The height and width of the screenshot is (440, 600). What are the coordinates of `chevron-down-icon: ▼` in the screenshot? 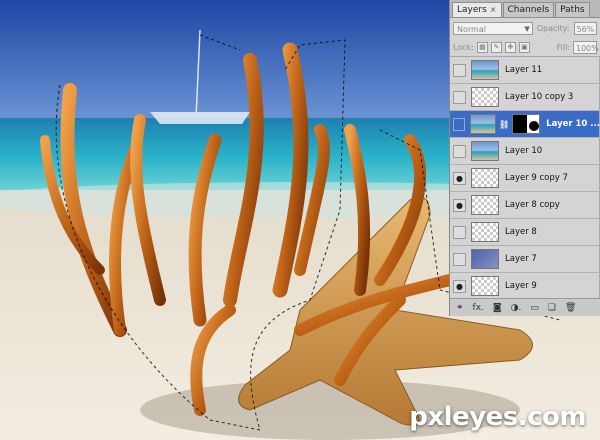 It's located at (527, 28).